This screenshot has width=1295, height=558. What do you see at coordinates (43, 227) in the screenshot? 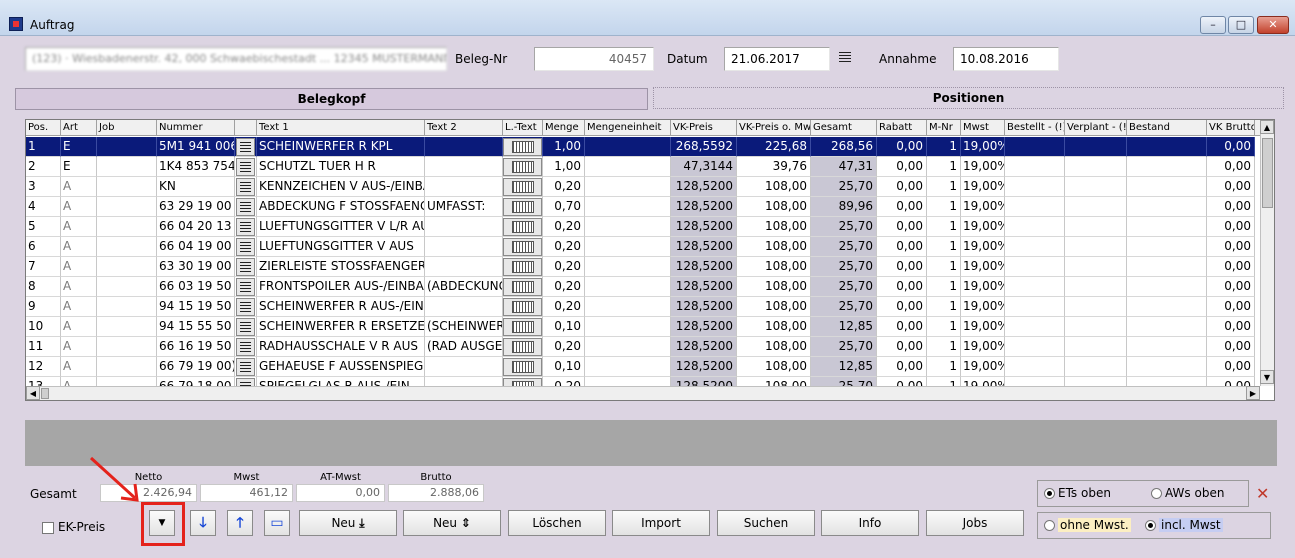
I see `cell-pos: 5` at bounding box center [43, 227].